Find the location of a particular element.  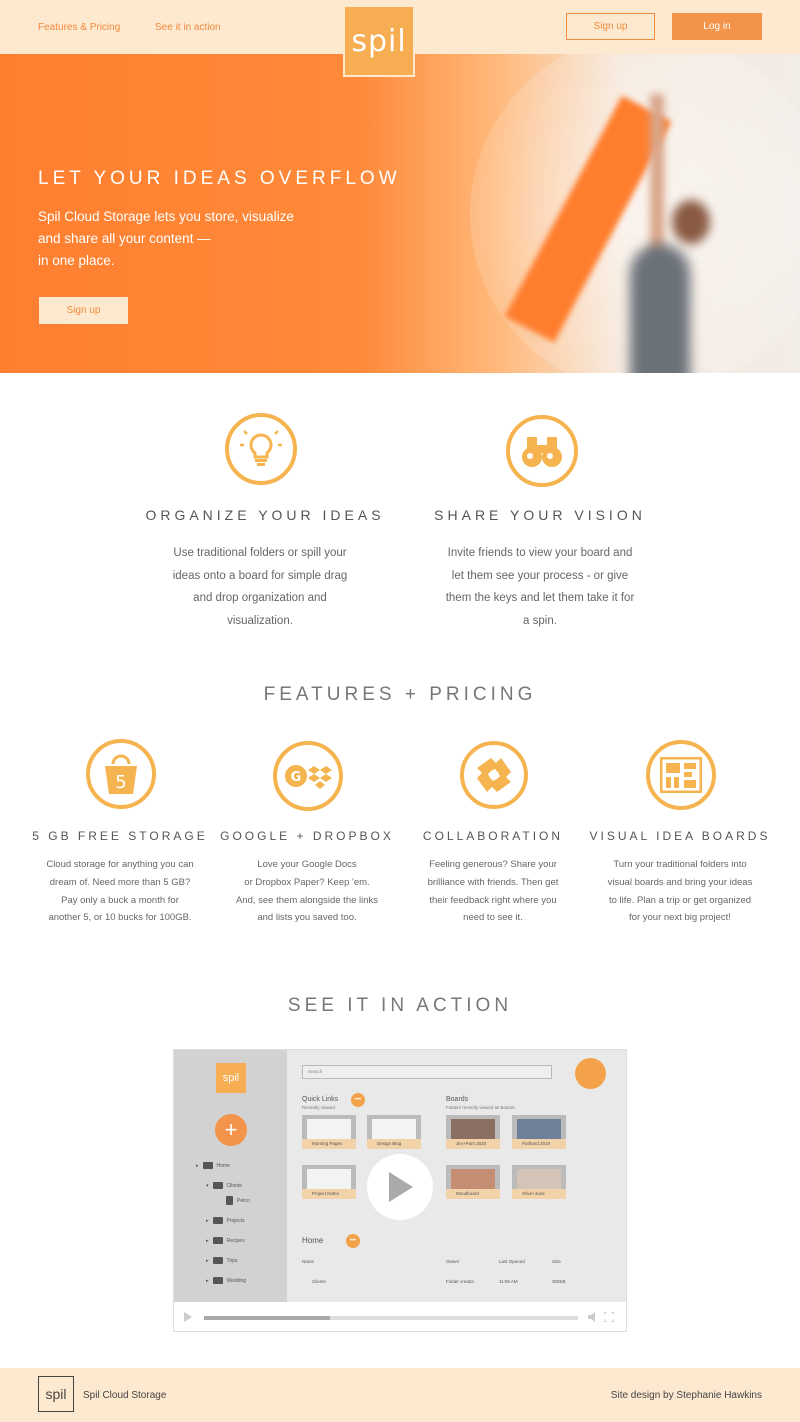

text-line: or Dropbox Paper? Keep 'em. is located at coordinates (307, 882).